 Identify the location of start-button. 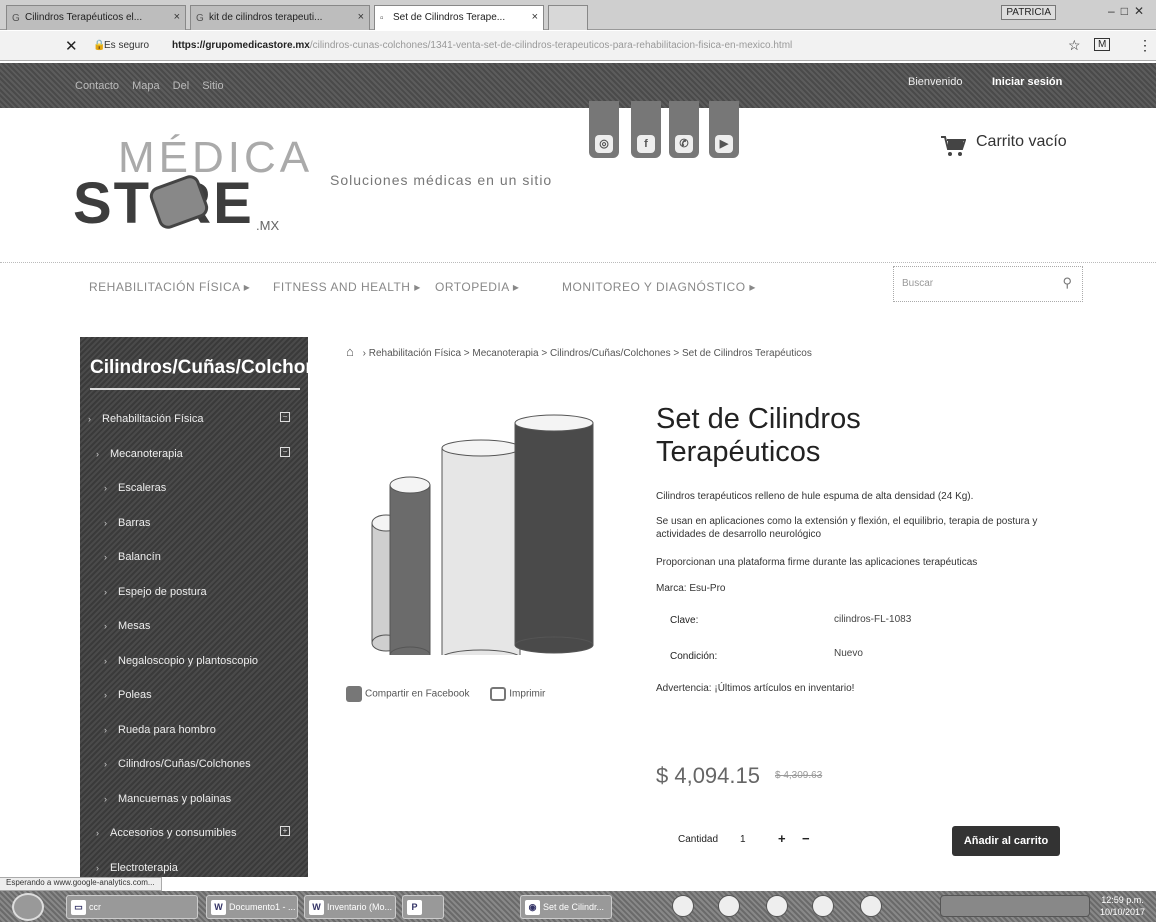
(28, 907).